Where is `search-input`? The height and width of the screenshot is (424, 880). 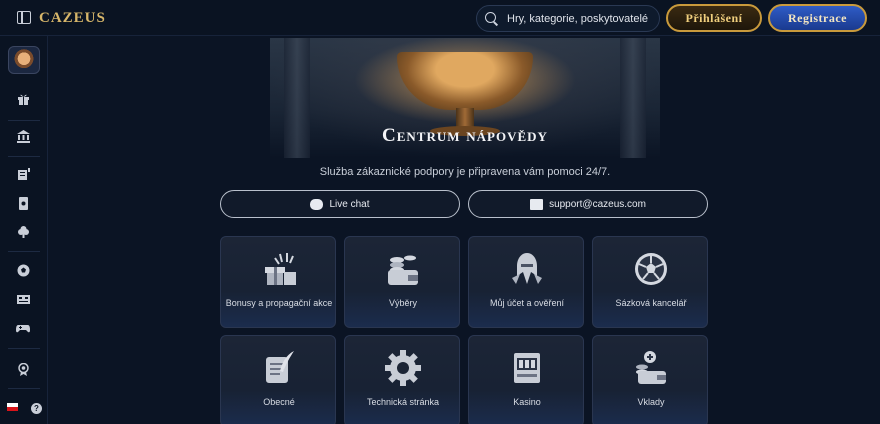
search-input is located at coordinates (582, 18).